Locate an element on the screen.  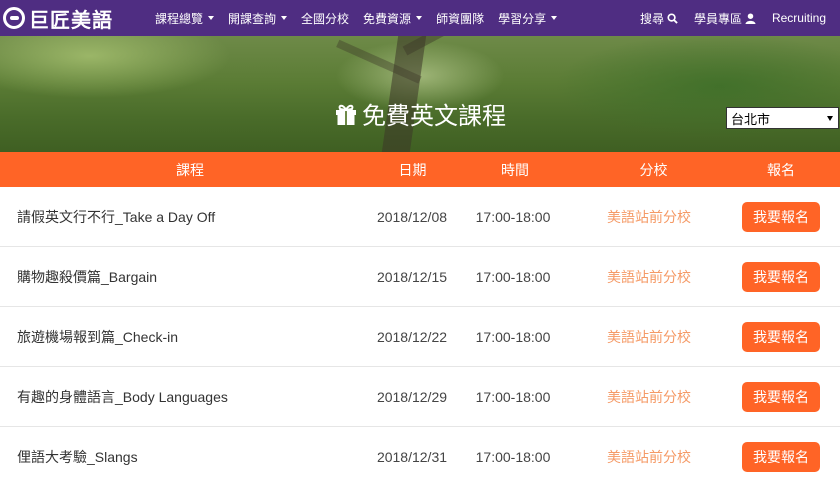
nav-item-branches: 全國分校 is located at coordinates (325, 18).